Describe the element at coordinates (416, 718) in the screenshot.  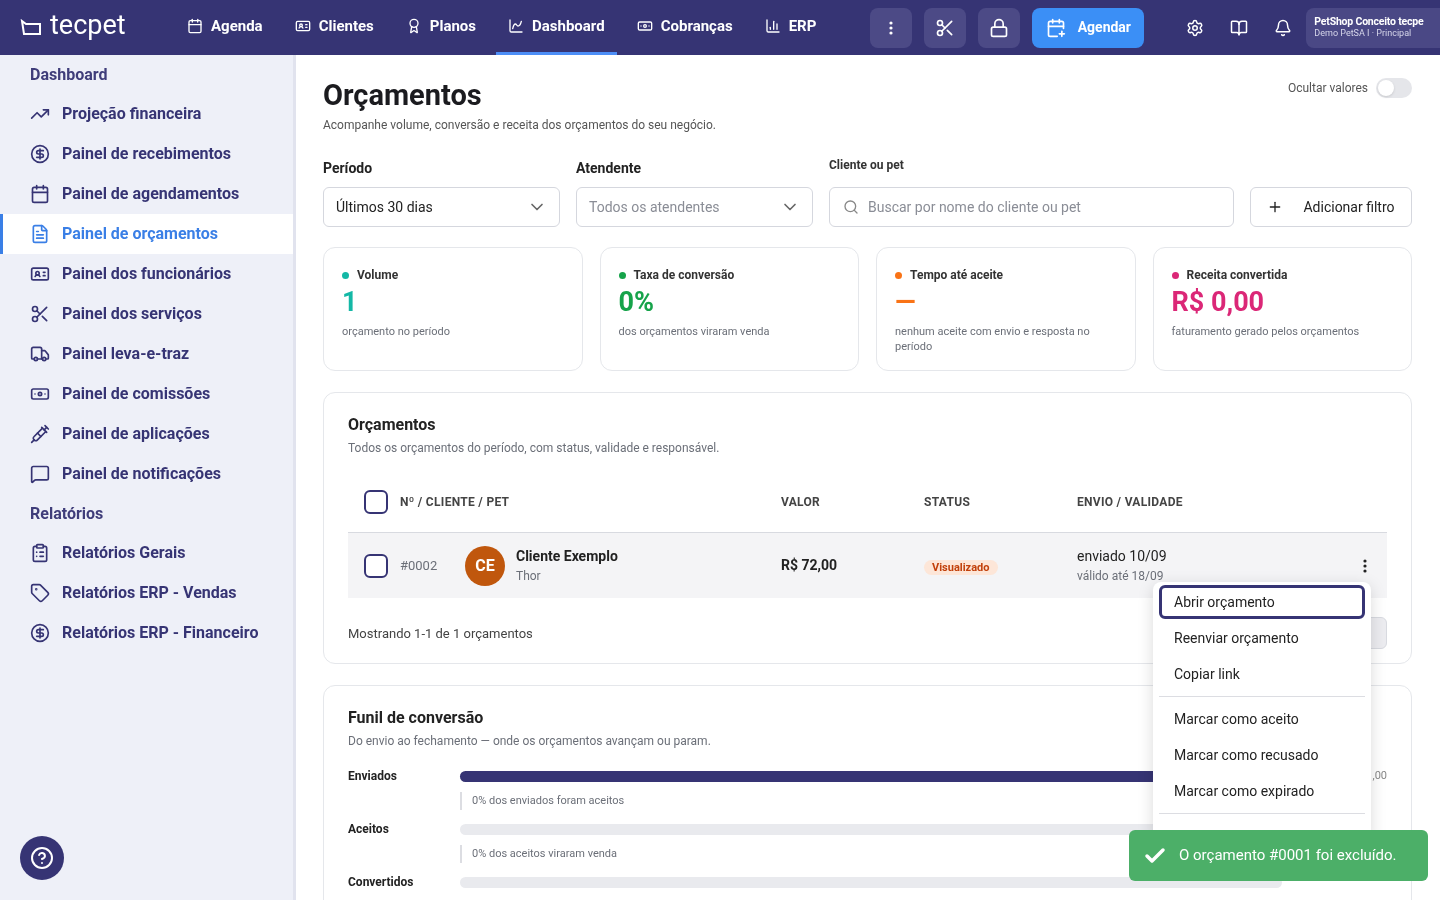
I see `section-title: Funil de conversão` at that location.